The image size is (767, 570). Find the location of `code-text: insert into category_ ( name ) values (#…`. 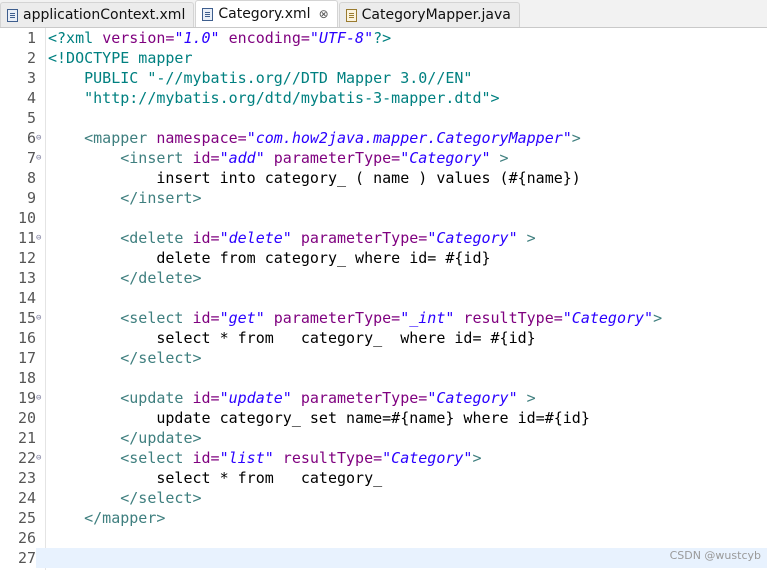

code-text: insert into category_ ( name ) values (#… is located at coordinates (314, 178).